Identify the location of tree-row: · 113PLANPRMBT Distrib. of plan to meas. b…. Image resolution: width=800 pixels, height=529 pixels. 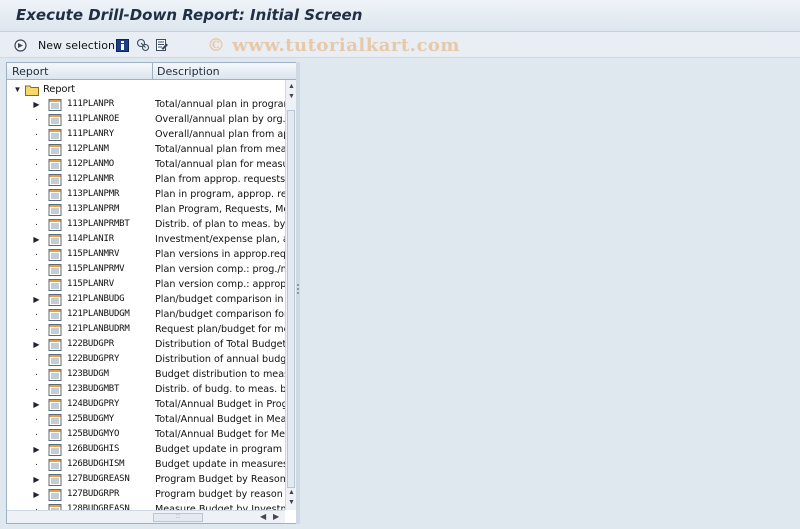
(146, 224).